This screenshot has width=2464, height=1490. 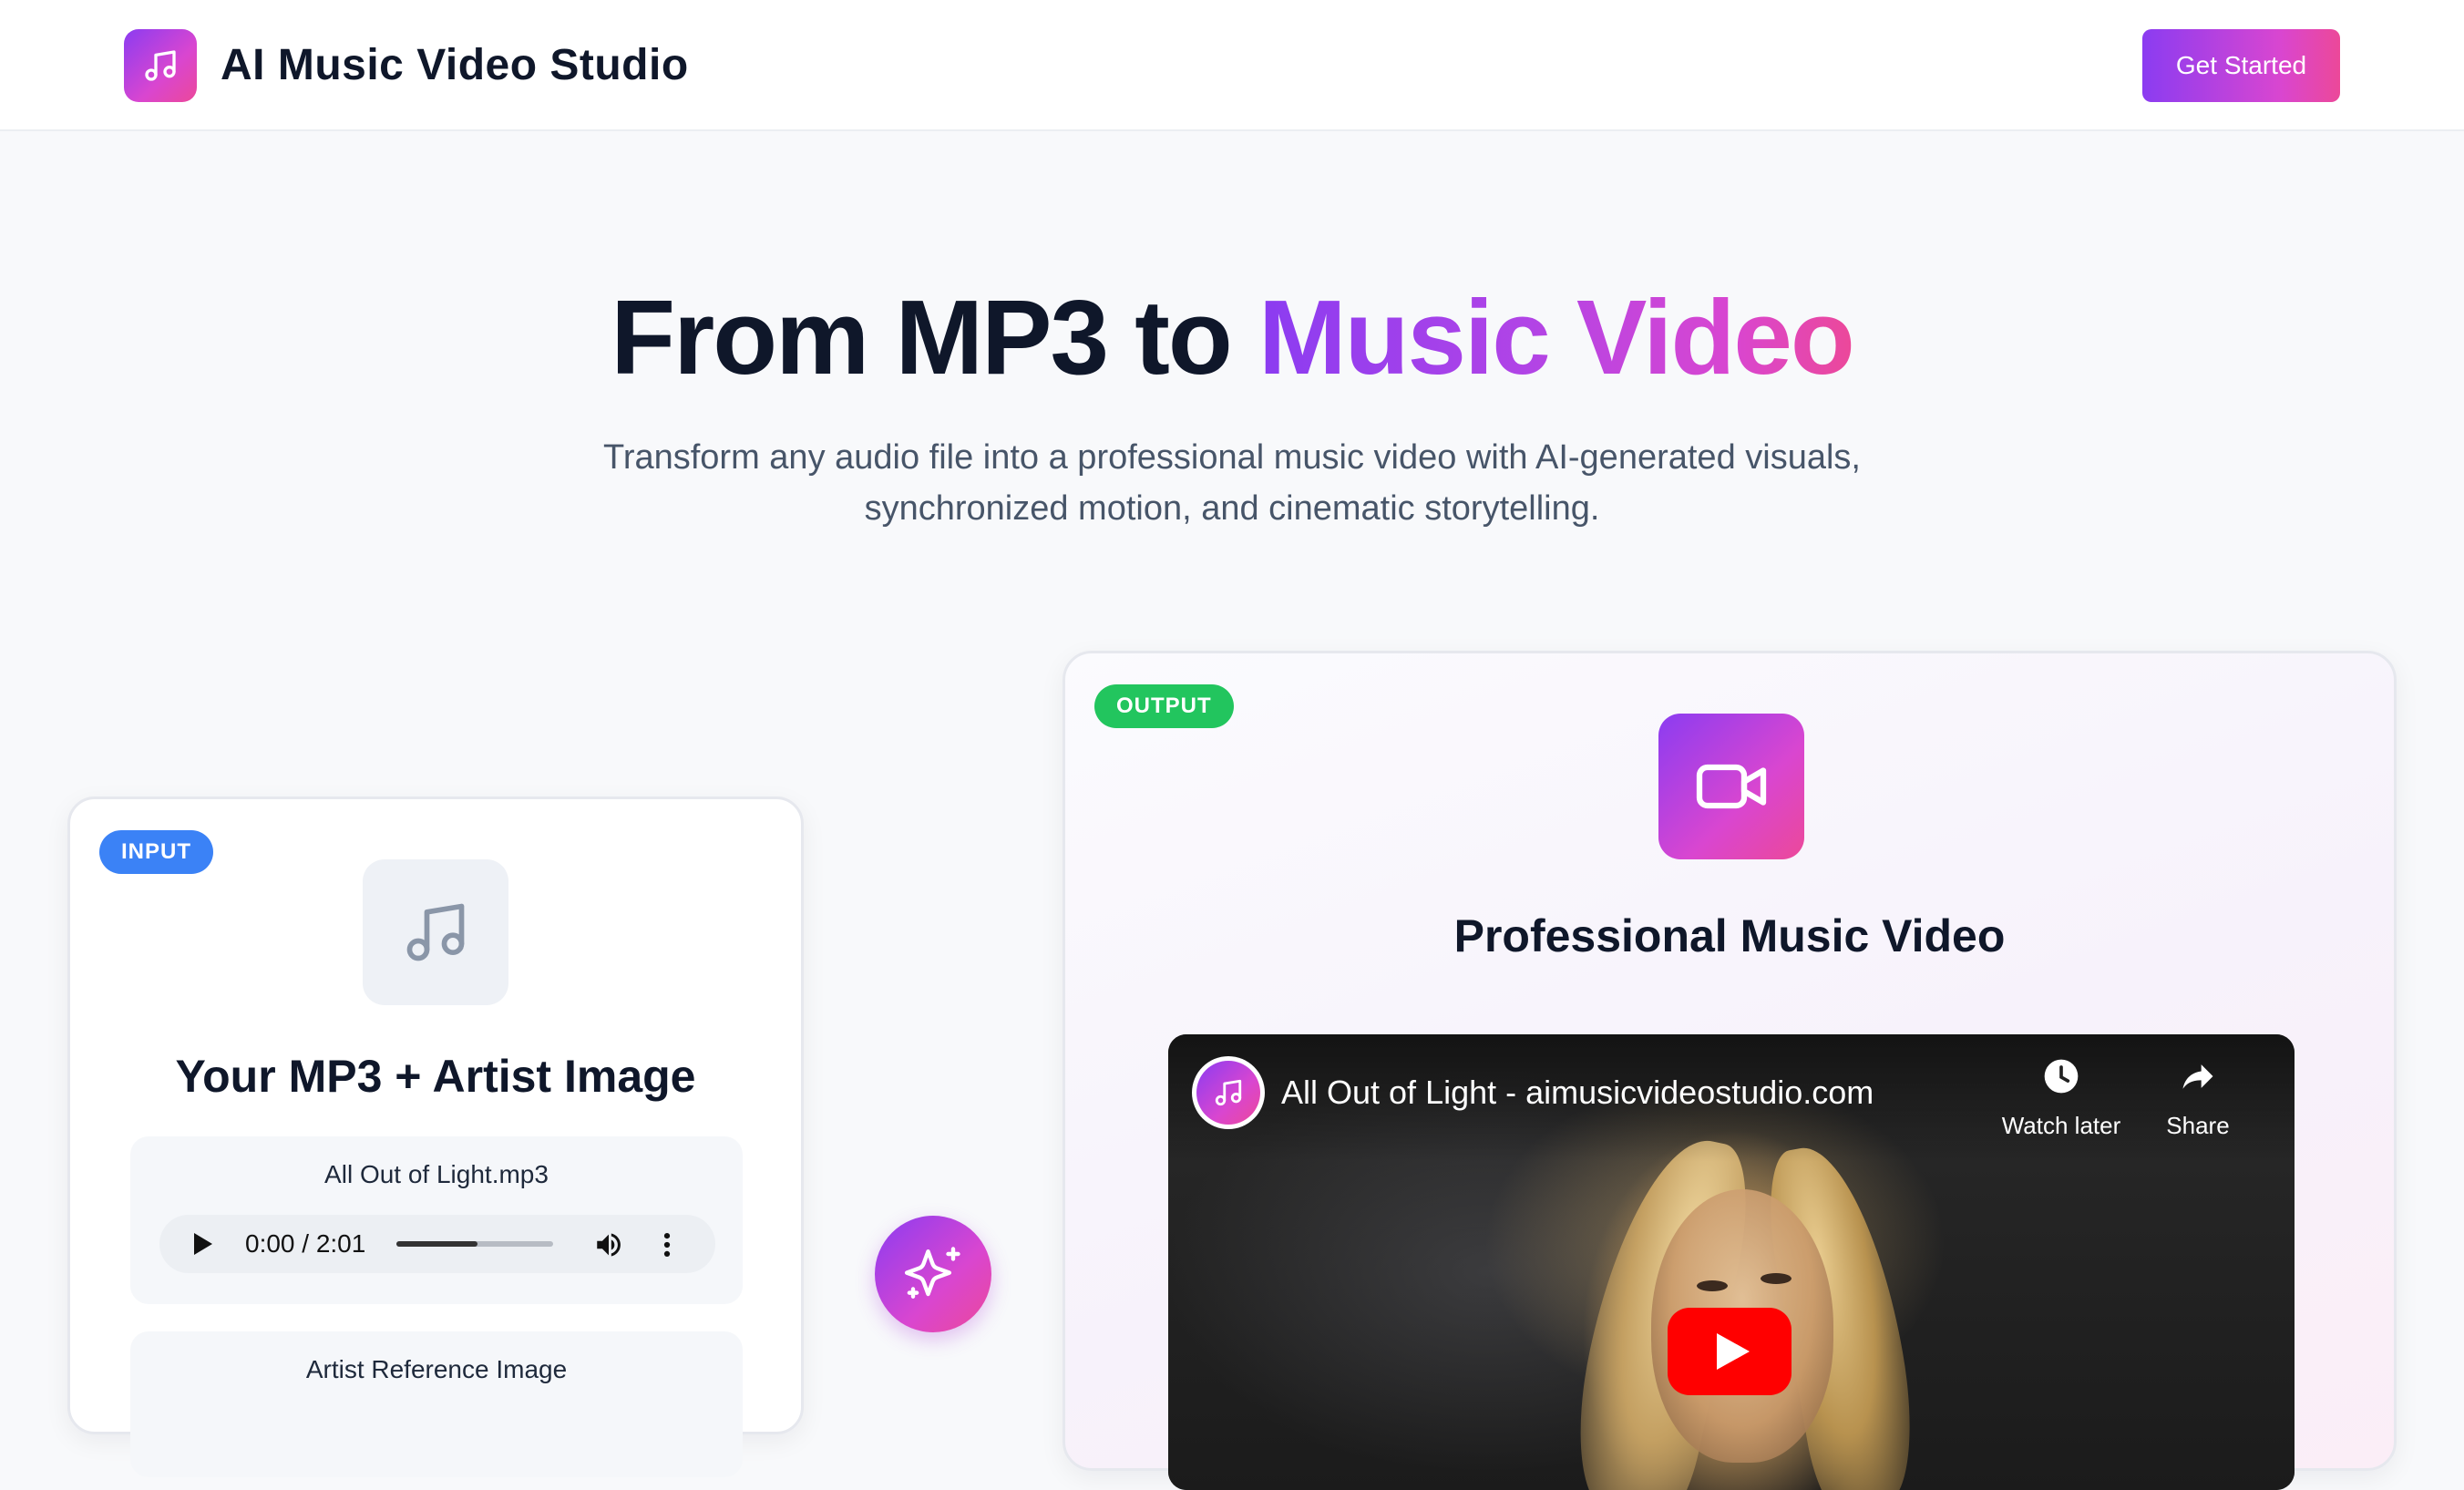 What do you see at coordinates (2198, 1098) in the screenshot?
I see `share-button: Share` at bounding box center [2198, 1098].